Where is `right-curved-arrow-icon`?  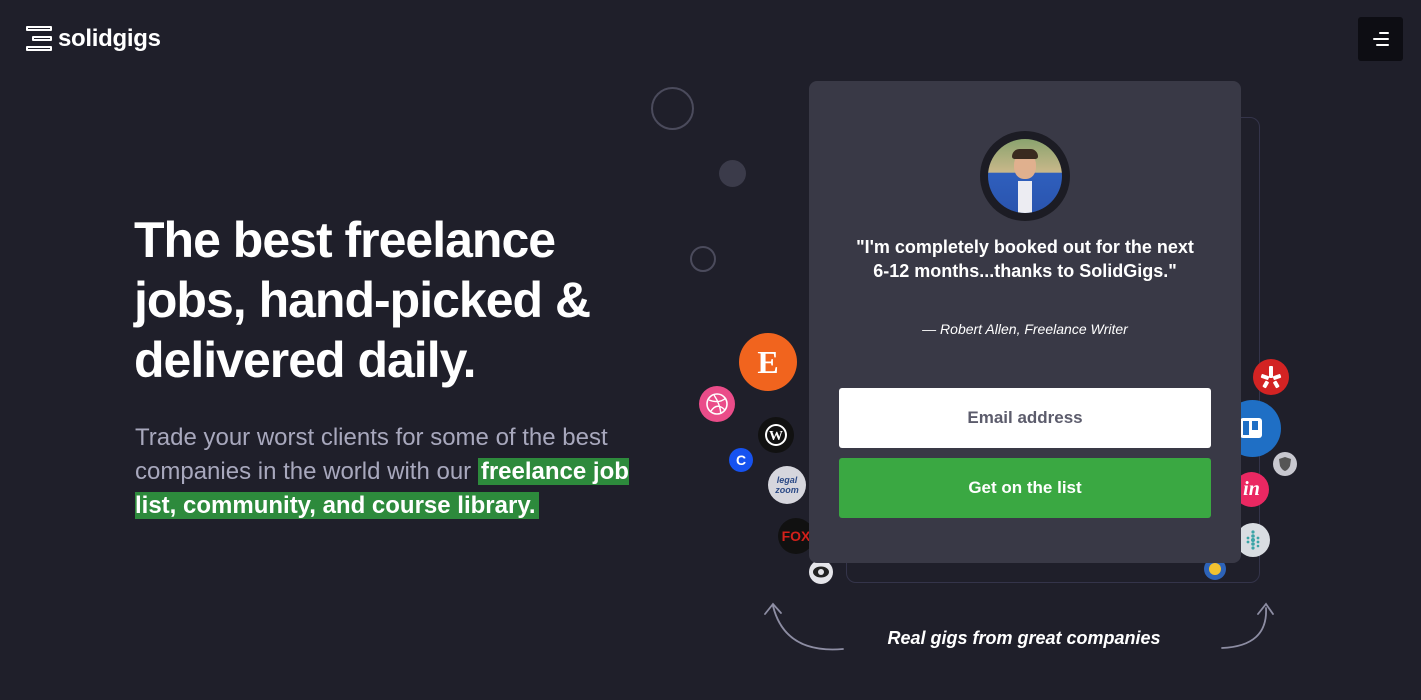 right-curved-arrow-icon is located at coordinates (1244, 628).